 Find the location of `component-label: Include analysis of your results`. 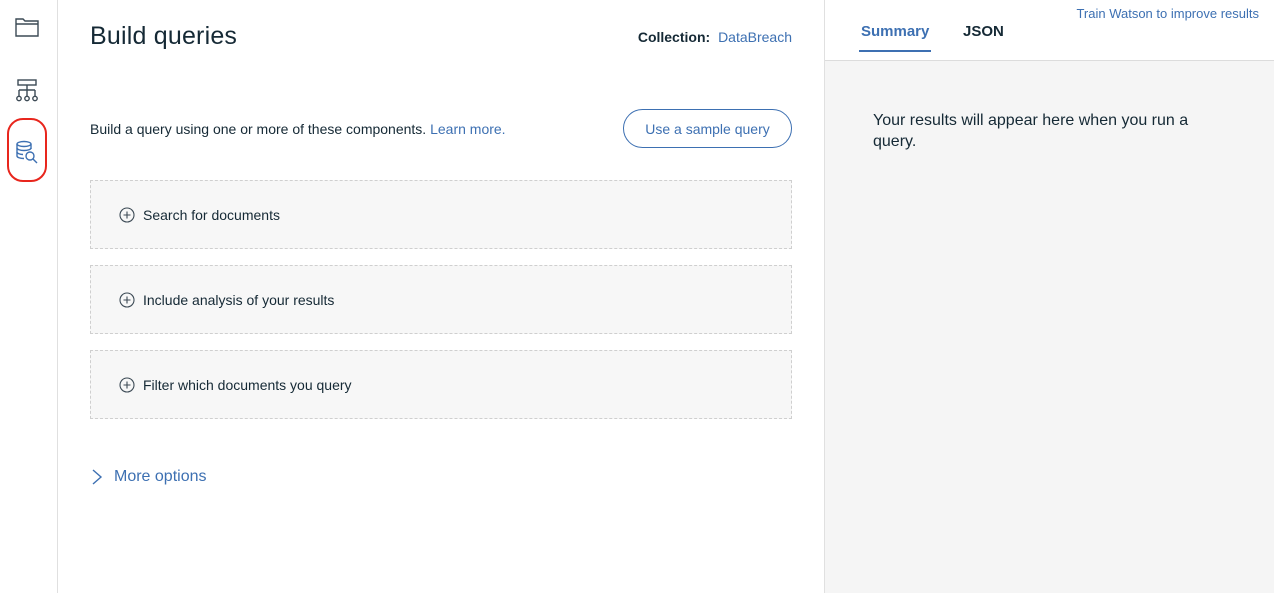

component-label: Include analysis of your results is located at coordinates (239, 299).